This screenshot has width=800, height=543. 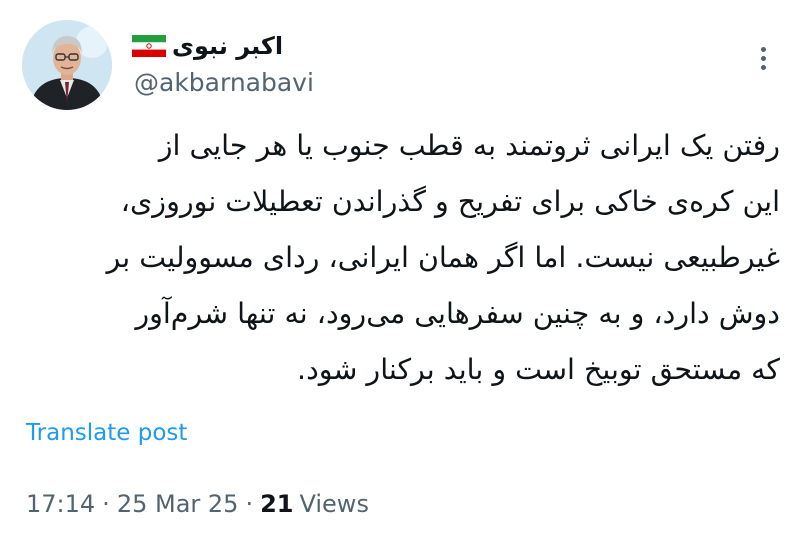 I want to click on tweet-meta: 17:14 · 25 Mar 25 · 21 Views, so click(x=197, y=504).